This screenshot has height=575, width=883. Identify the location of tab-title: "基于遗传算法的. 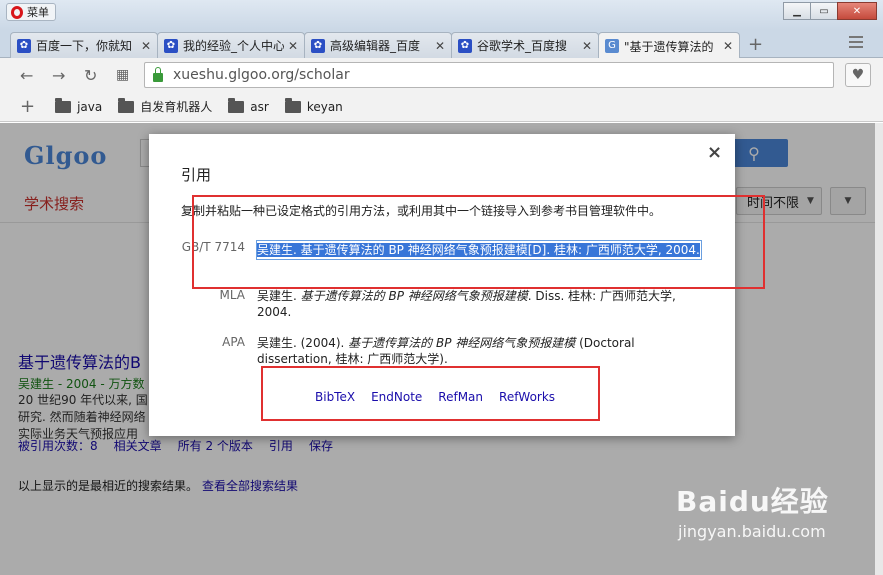
(669, 46).